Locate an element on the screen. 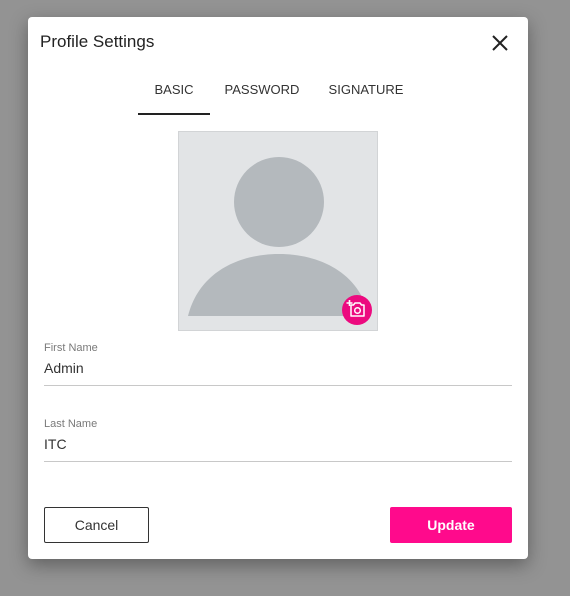  dialog-title: Profile Settings is located at coordinates (97, 41).